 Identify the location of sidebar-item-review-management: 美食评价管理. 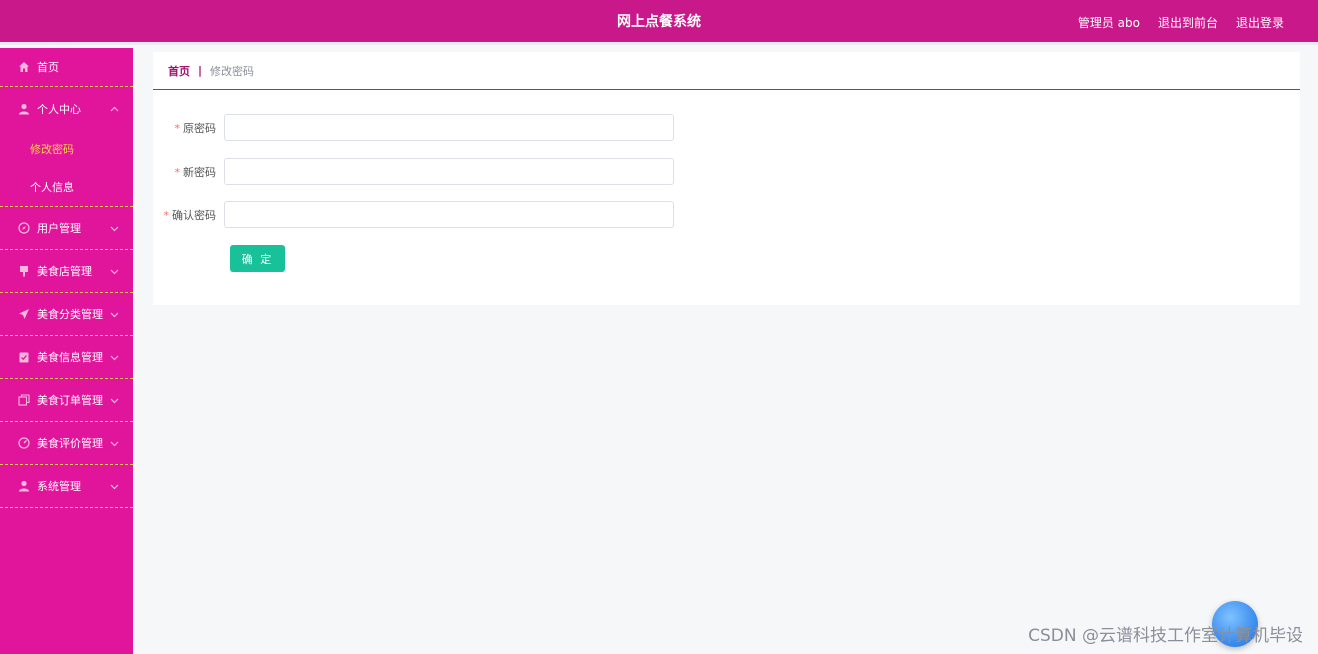
(66, 443).